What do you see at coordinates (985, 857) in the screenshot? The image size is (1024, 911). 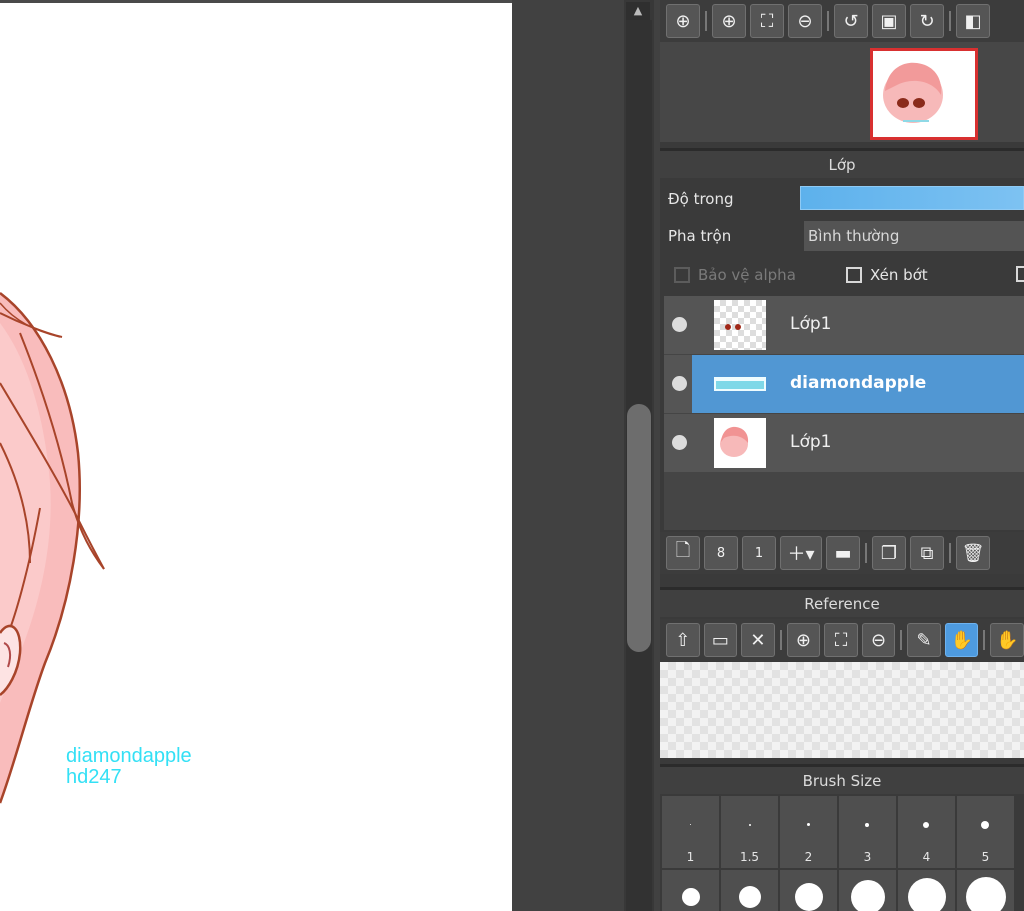 I see `brush-size-label: 5` at bounding box center [985, 857].